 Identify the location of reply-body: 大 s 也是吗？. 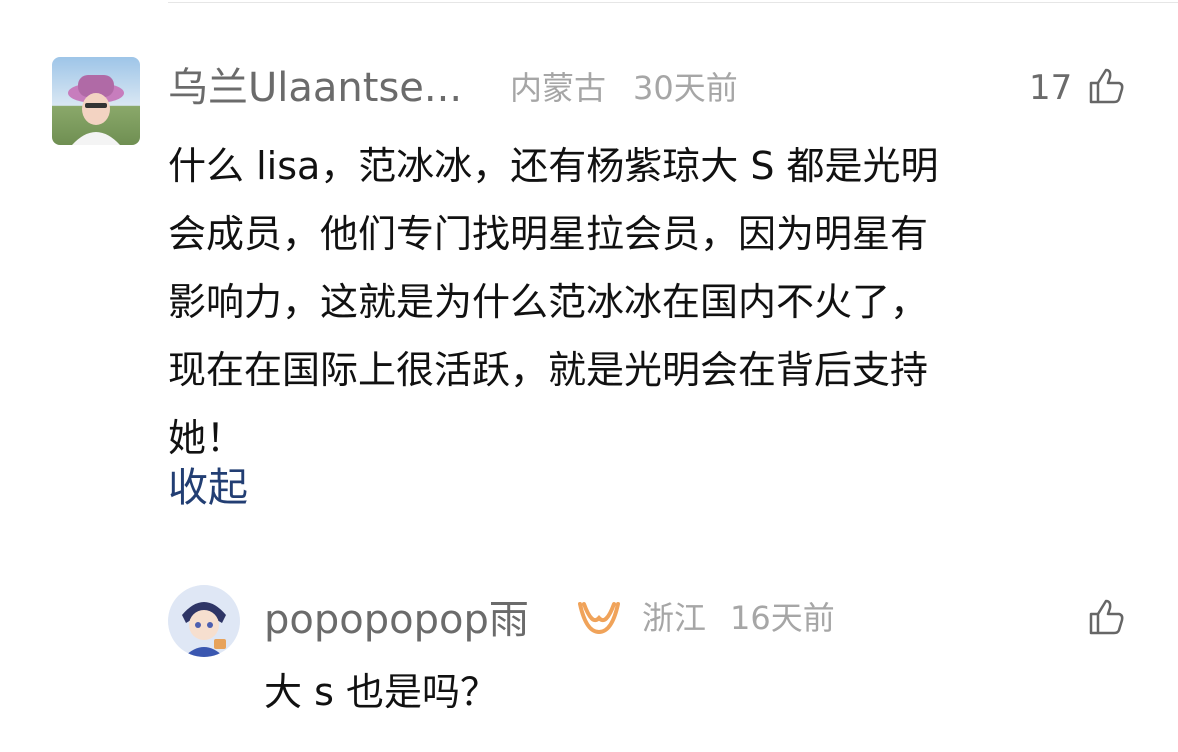
(381, 692).